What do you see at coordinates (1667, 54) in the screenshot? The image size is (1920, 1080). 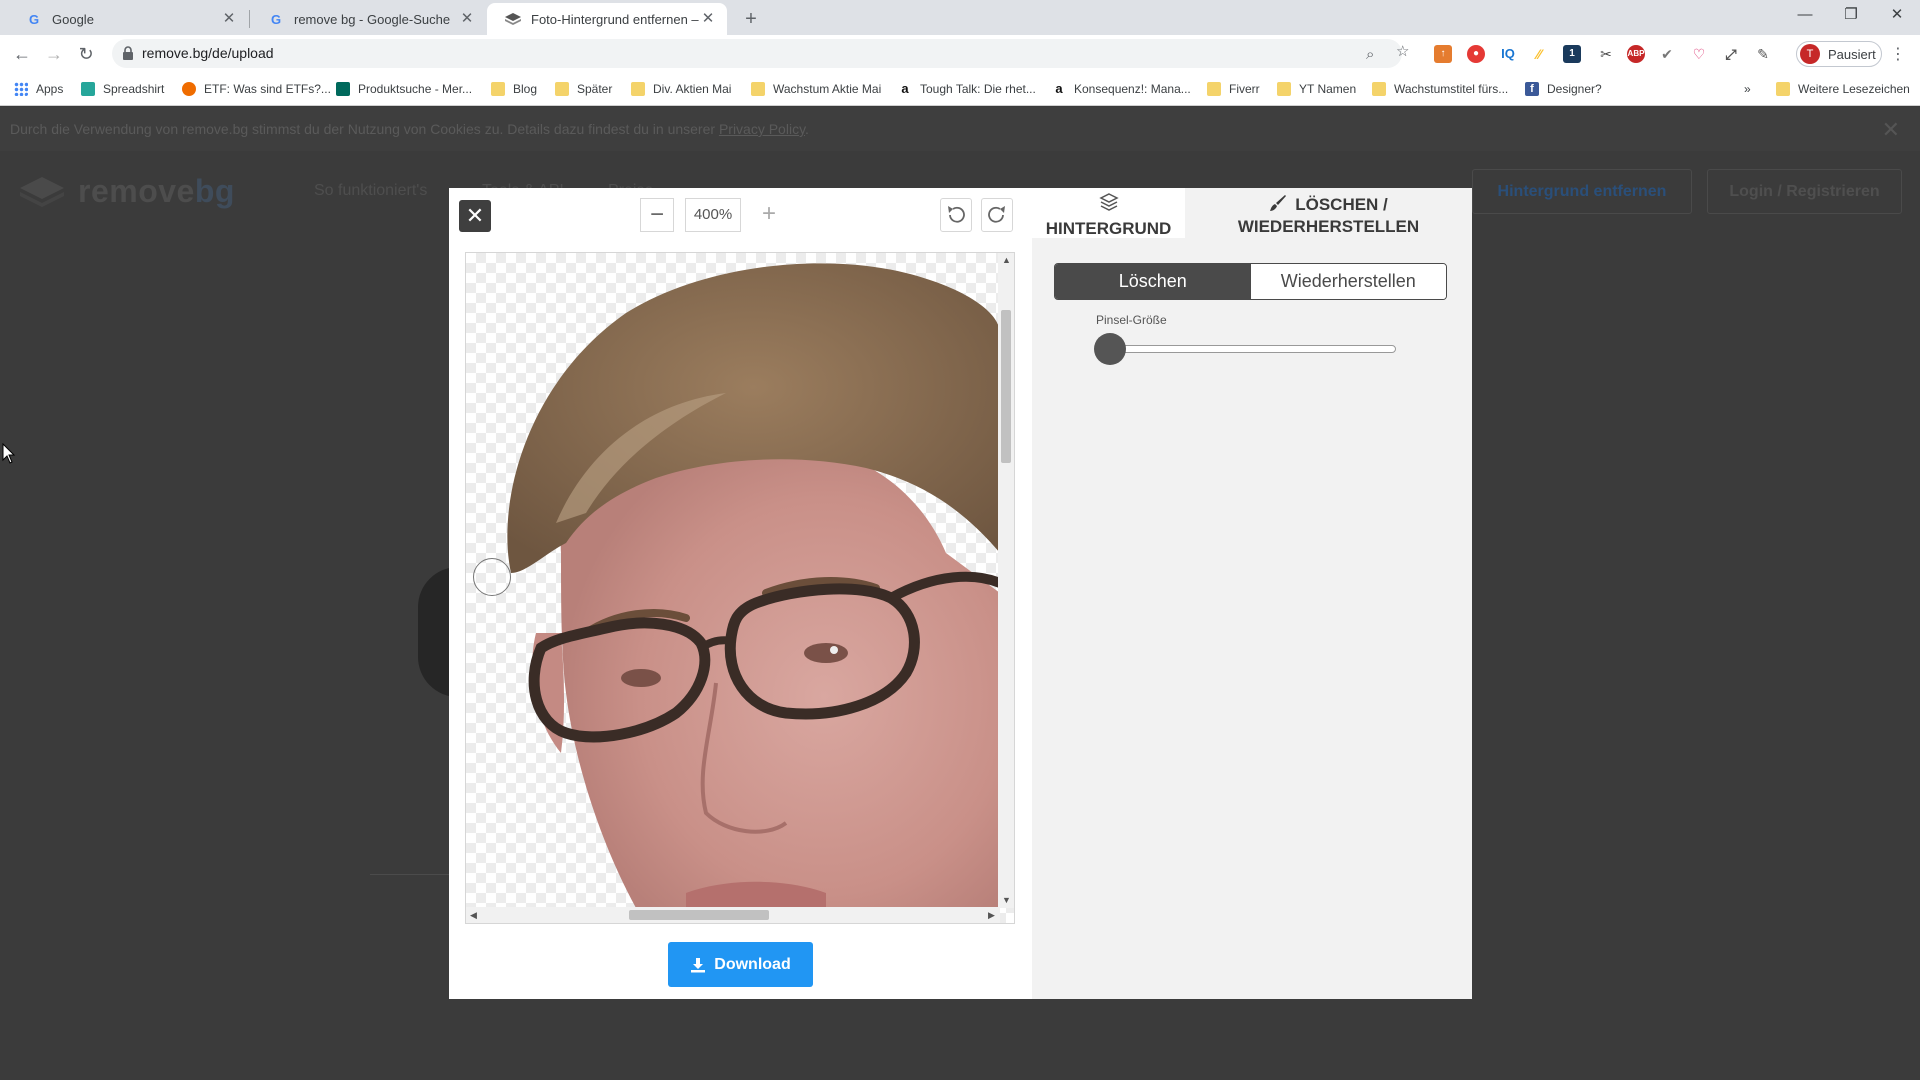 I see `extension-8-icon: ✔` at bounding box center [1667, 54].